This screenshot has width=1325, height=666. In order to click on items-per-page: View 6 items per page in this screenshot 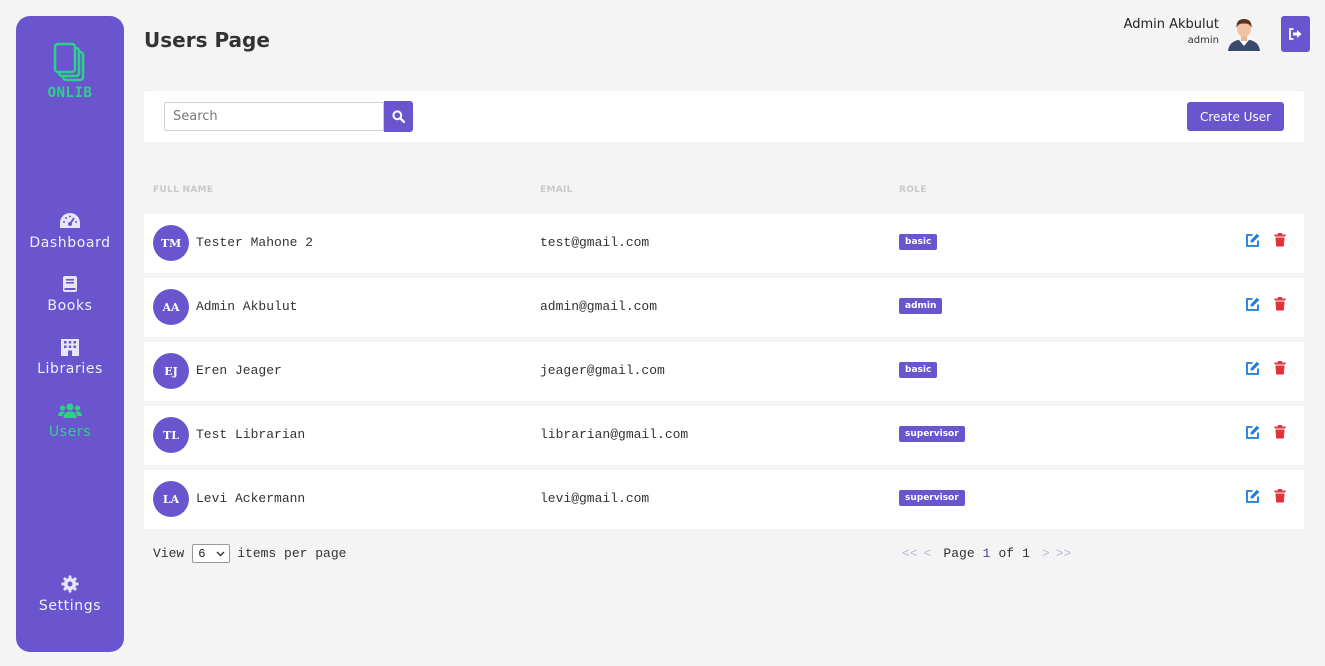, I will do `click(249, 553)`.